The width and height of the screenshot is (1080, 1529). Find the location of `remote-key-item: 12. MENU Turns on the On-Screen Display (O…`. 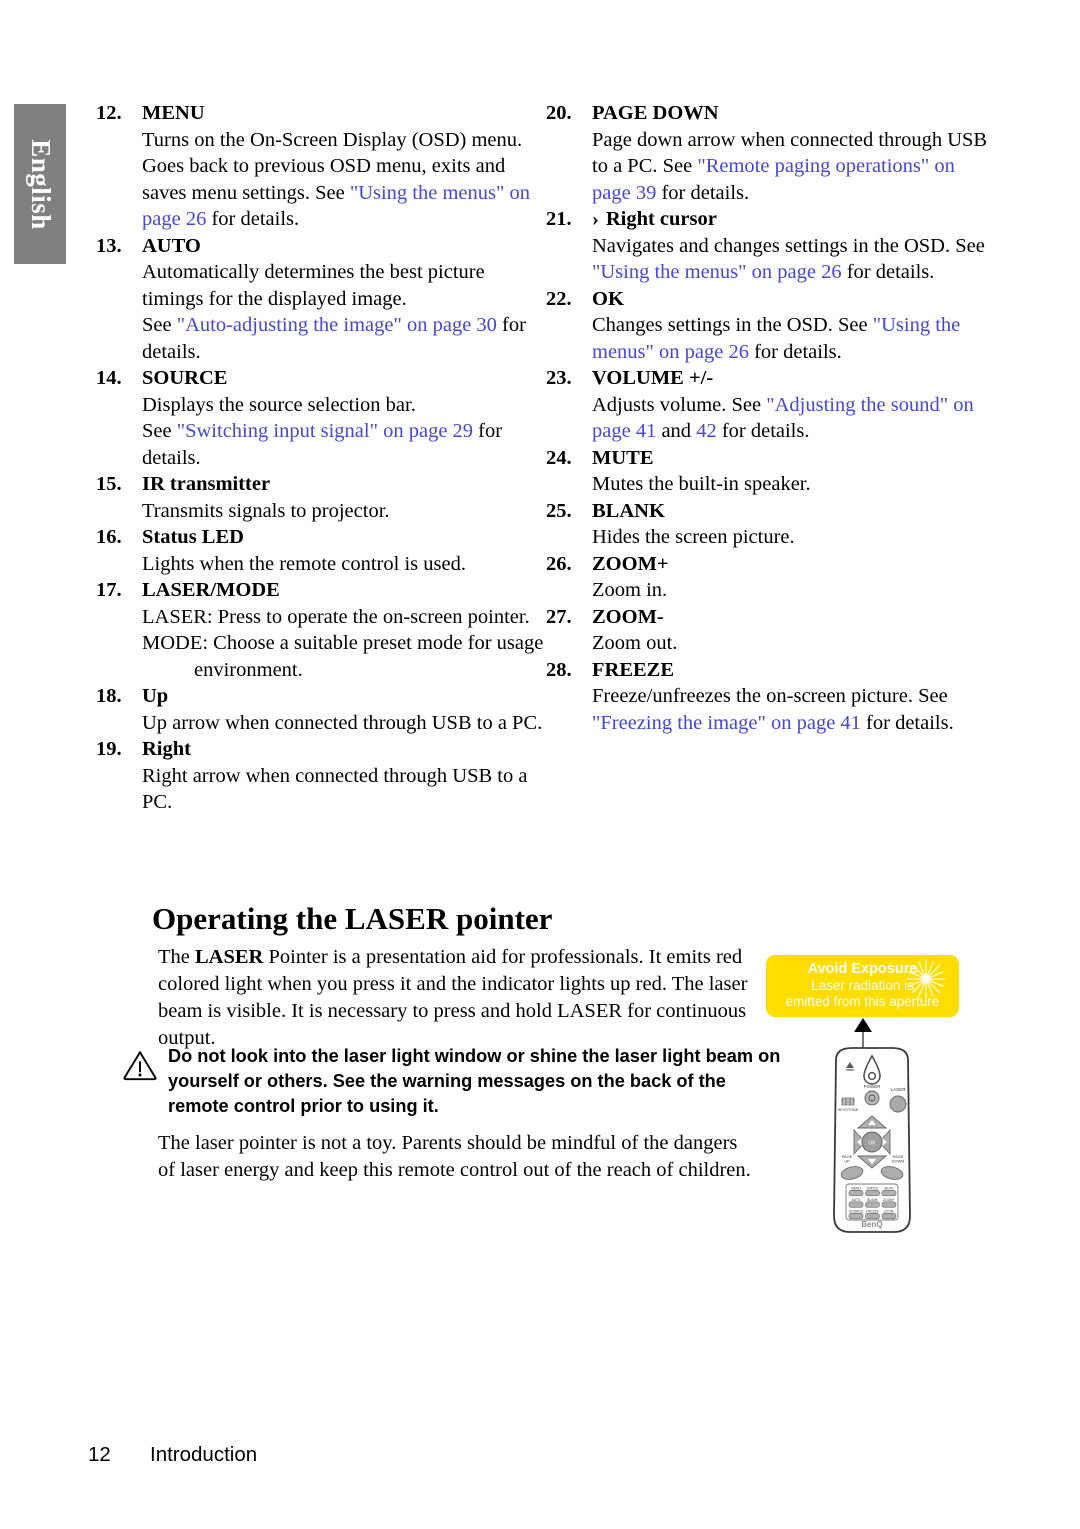

remote-key-item: 12. MENU Turns on the On-Screen Display (O… is located at coordinates (321, 166).